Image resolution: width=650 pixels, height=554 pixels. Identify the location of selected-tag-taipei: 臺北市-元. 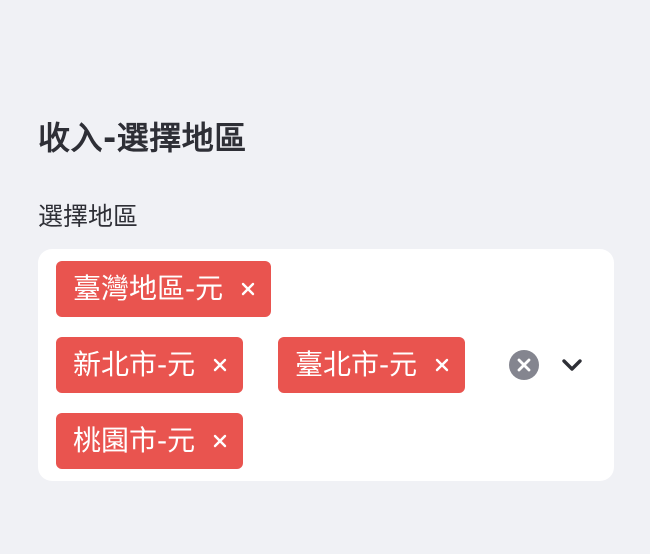
(372, 365).